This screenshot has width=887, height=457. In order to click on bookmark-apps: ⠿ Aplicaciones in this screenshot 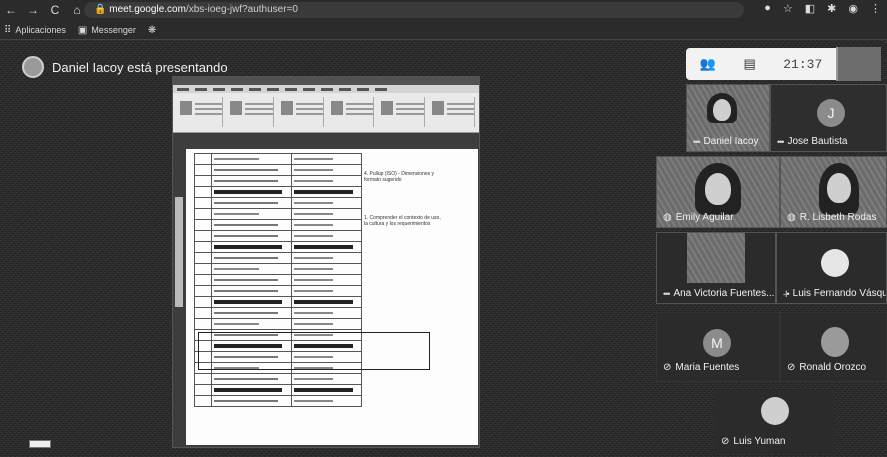, I will do `click(35, 30)`.